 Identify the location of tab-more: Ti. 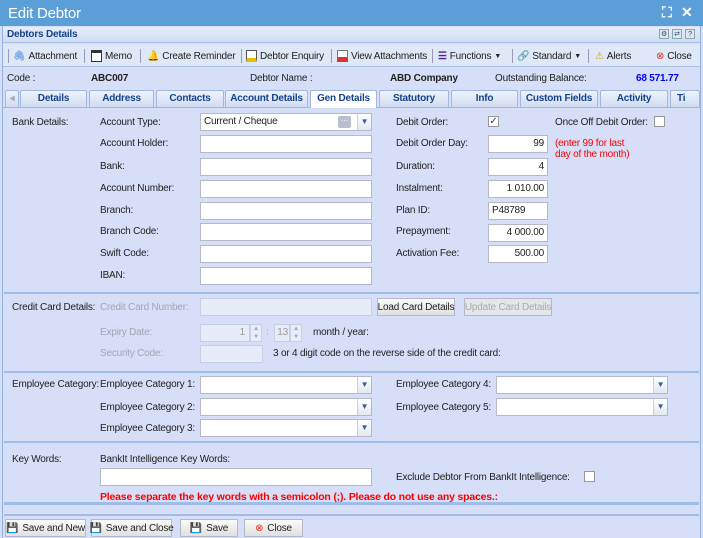
(685, 98).